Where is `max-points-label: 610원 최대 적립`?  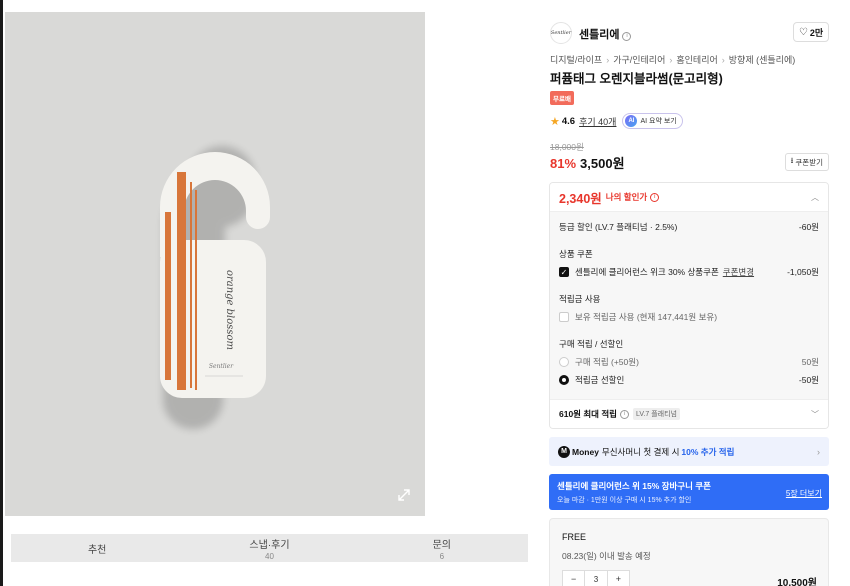 max-points-label: 610원 최대 적립 is located at coordinates (588, 414).